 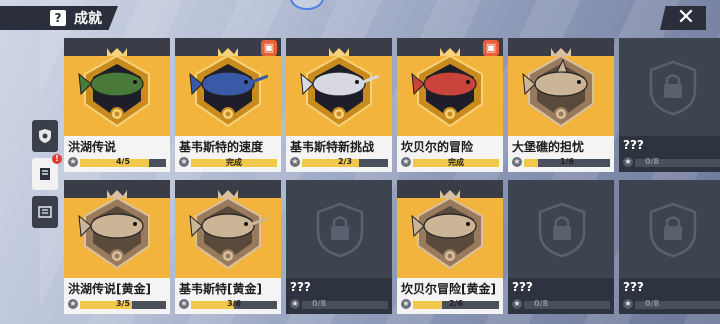 I want to click on page-title: 成就, so click(x=88, y=19).